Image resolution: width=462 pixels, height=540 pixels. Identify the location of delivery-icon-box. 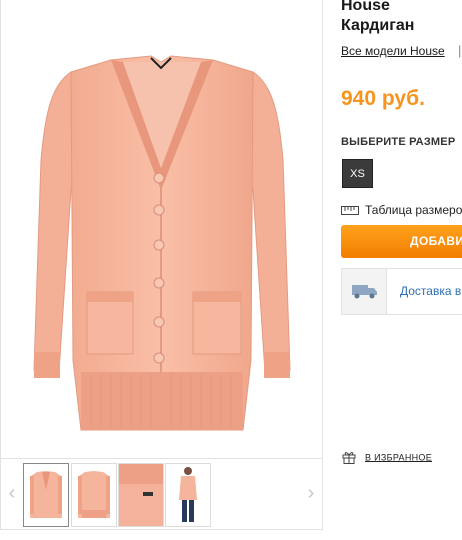
(364, 291).